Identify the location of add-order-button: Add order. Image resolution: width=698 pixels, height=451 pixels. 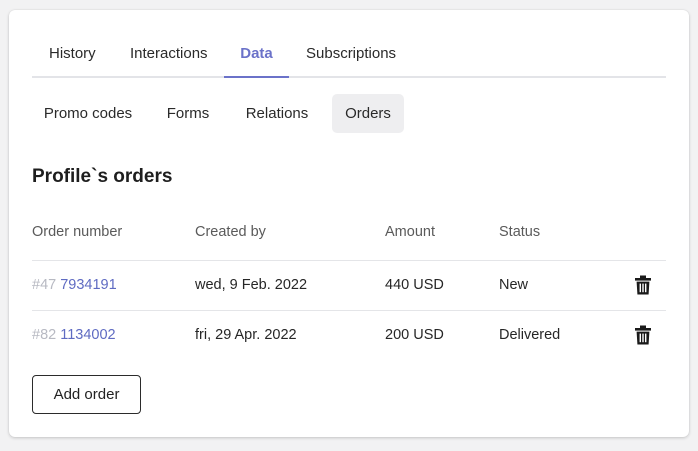
(86, 394).